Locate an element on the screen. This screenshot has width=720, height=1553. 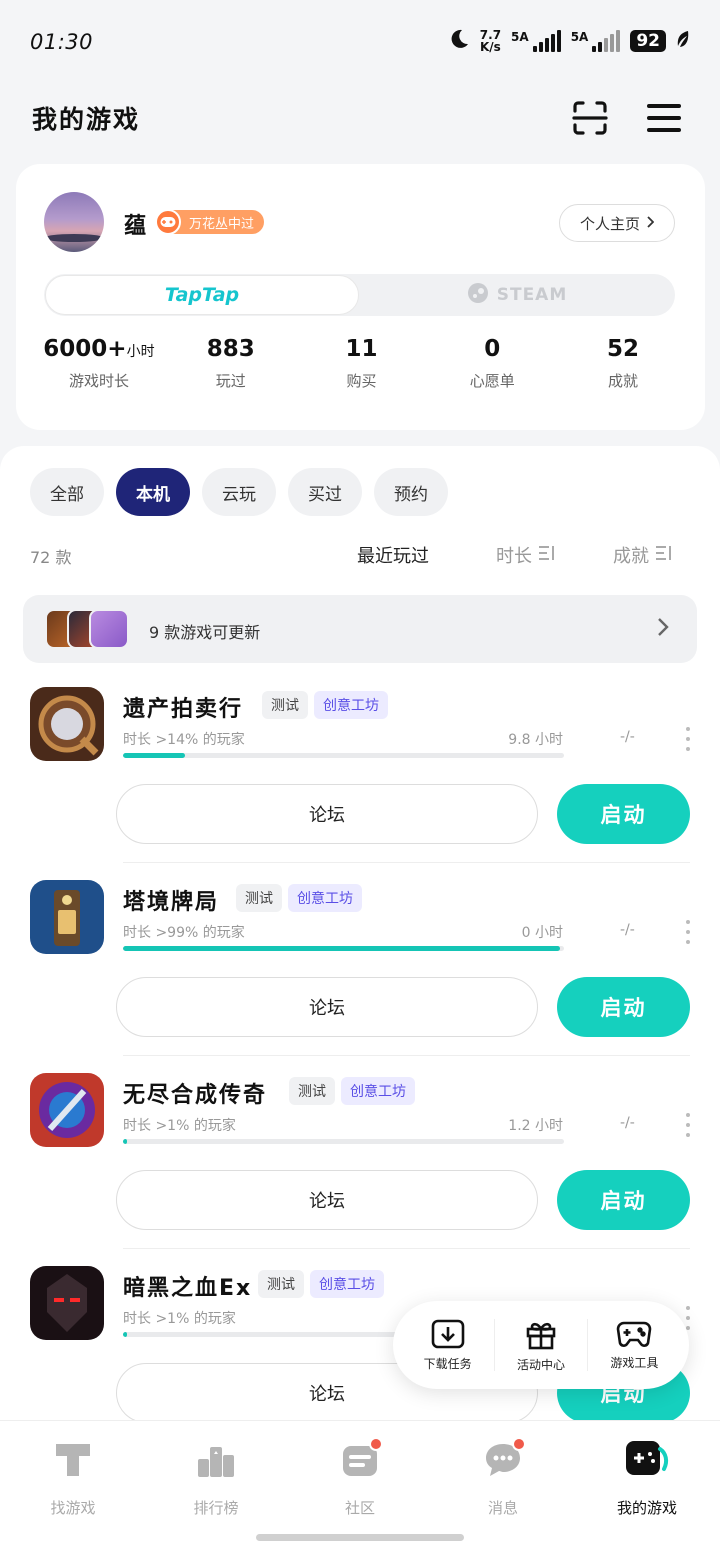
tab-local: 本机 is located at coordinates (153, 492).